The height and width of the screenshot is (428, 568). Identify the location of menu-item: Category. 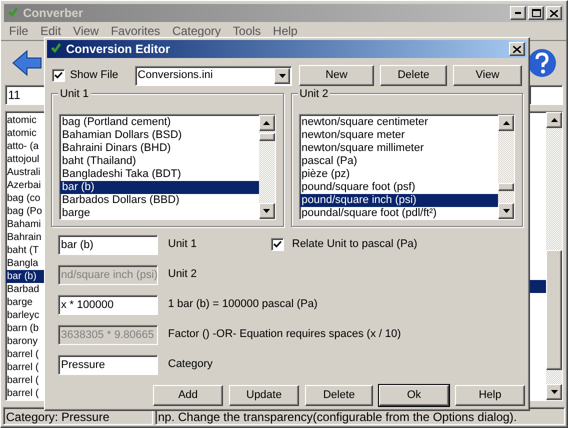
(196, 31).